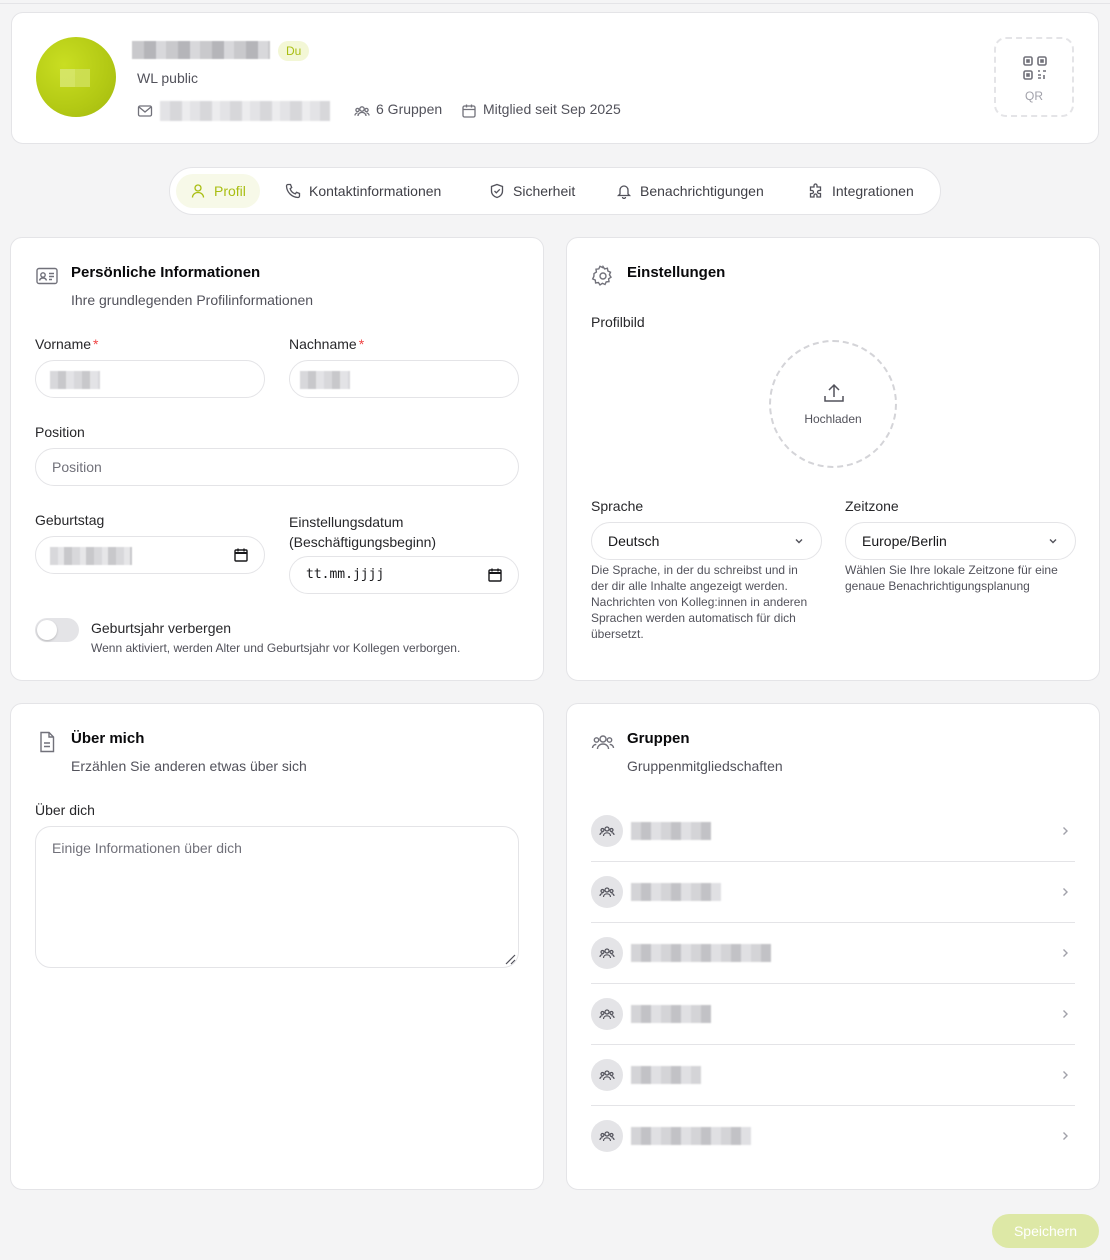 The image size is (1110, 1260). Describe the element at coordinates (91, 556) in the screenshot. I see `birthday-redacted` at that location.